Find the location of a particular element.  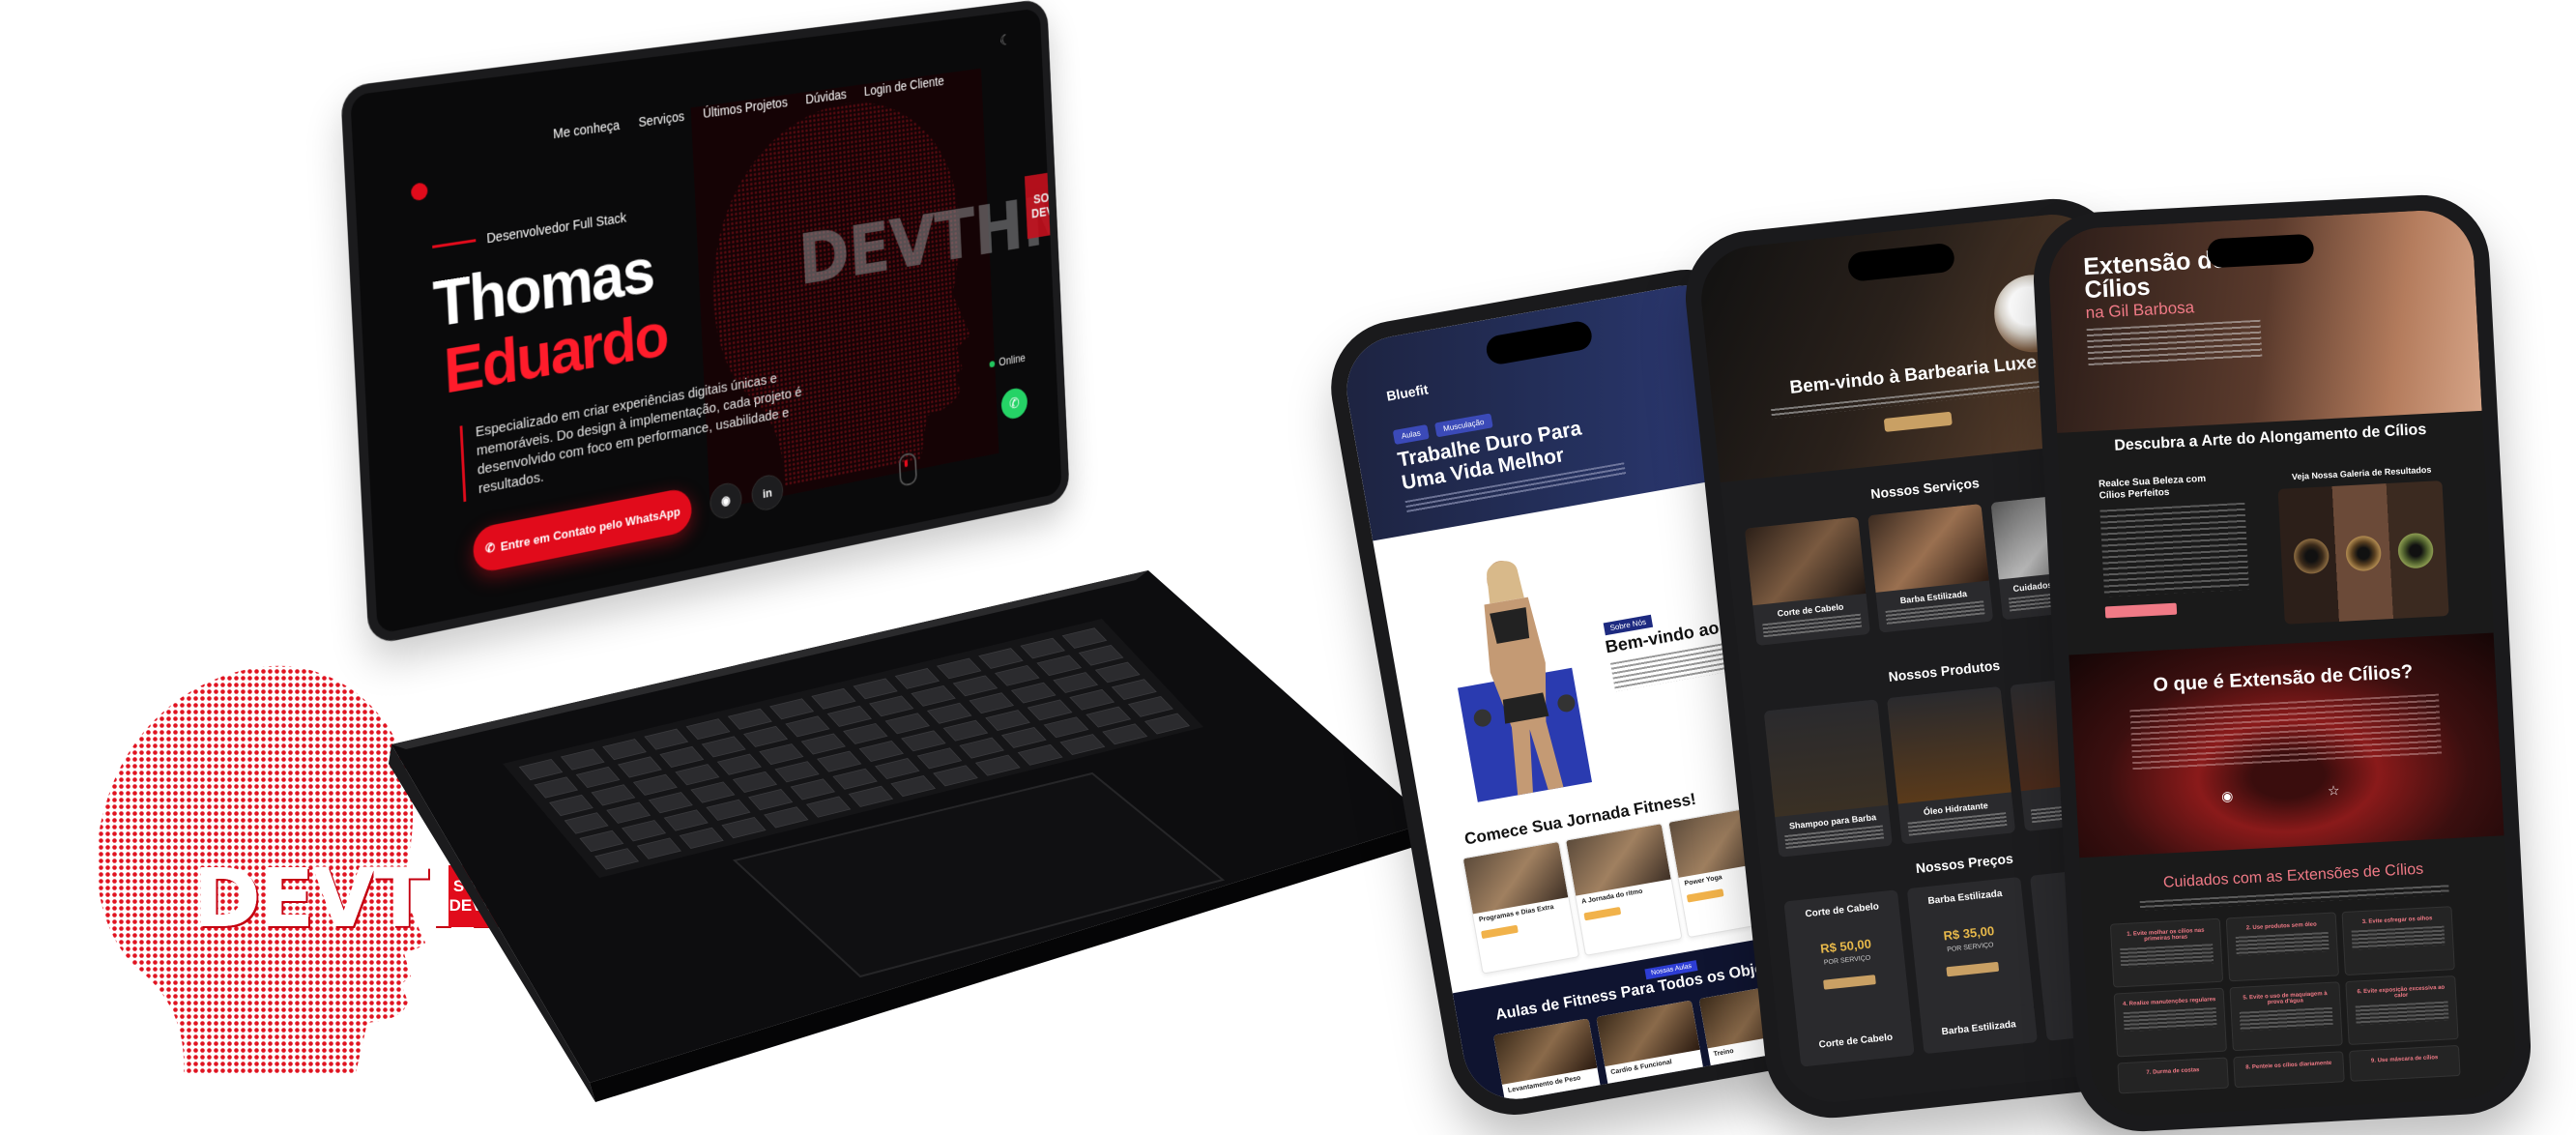

whatsapp-float-button: ✆ is located at coordinates (1014, 404).